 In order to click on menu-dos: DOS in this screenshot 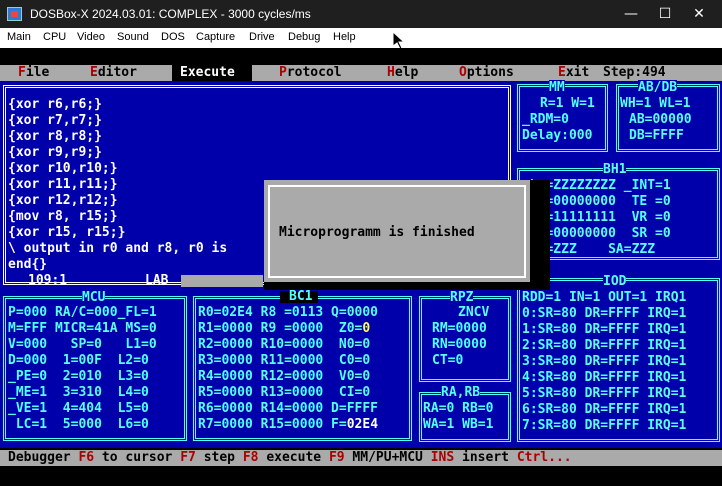, I will do `click(173, 37)`.